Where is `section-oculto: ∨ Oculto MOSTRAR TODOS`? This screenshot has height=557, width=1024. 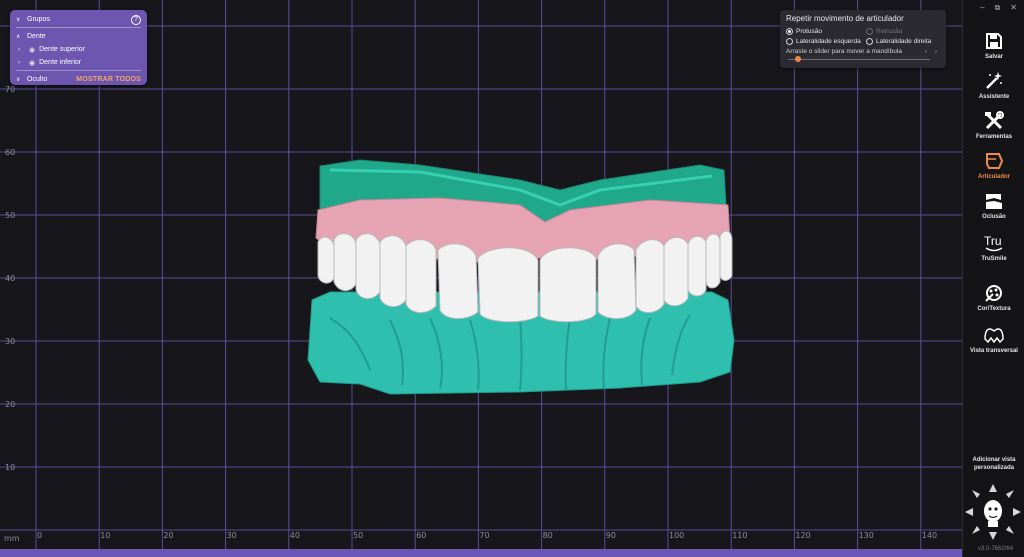 section-oculto: ∨ Oculto MOSTRAR TODOS is located at coordinates (78, 79).